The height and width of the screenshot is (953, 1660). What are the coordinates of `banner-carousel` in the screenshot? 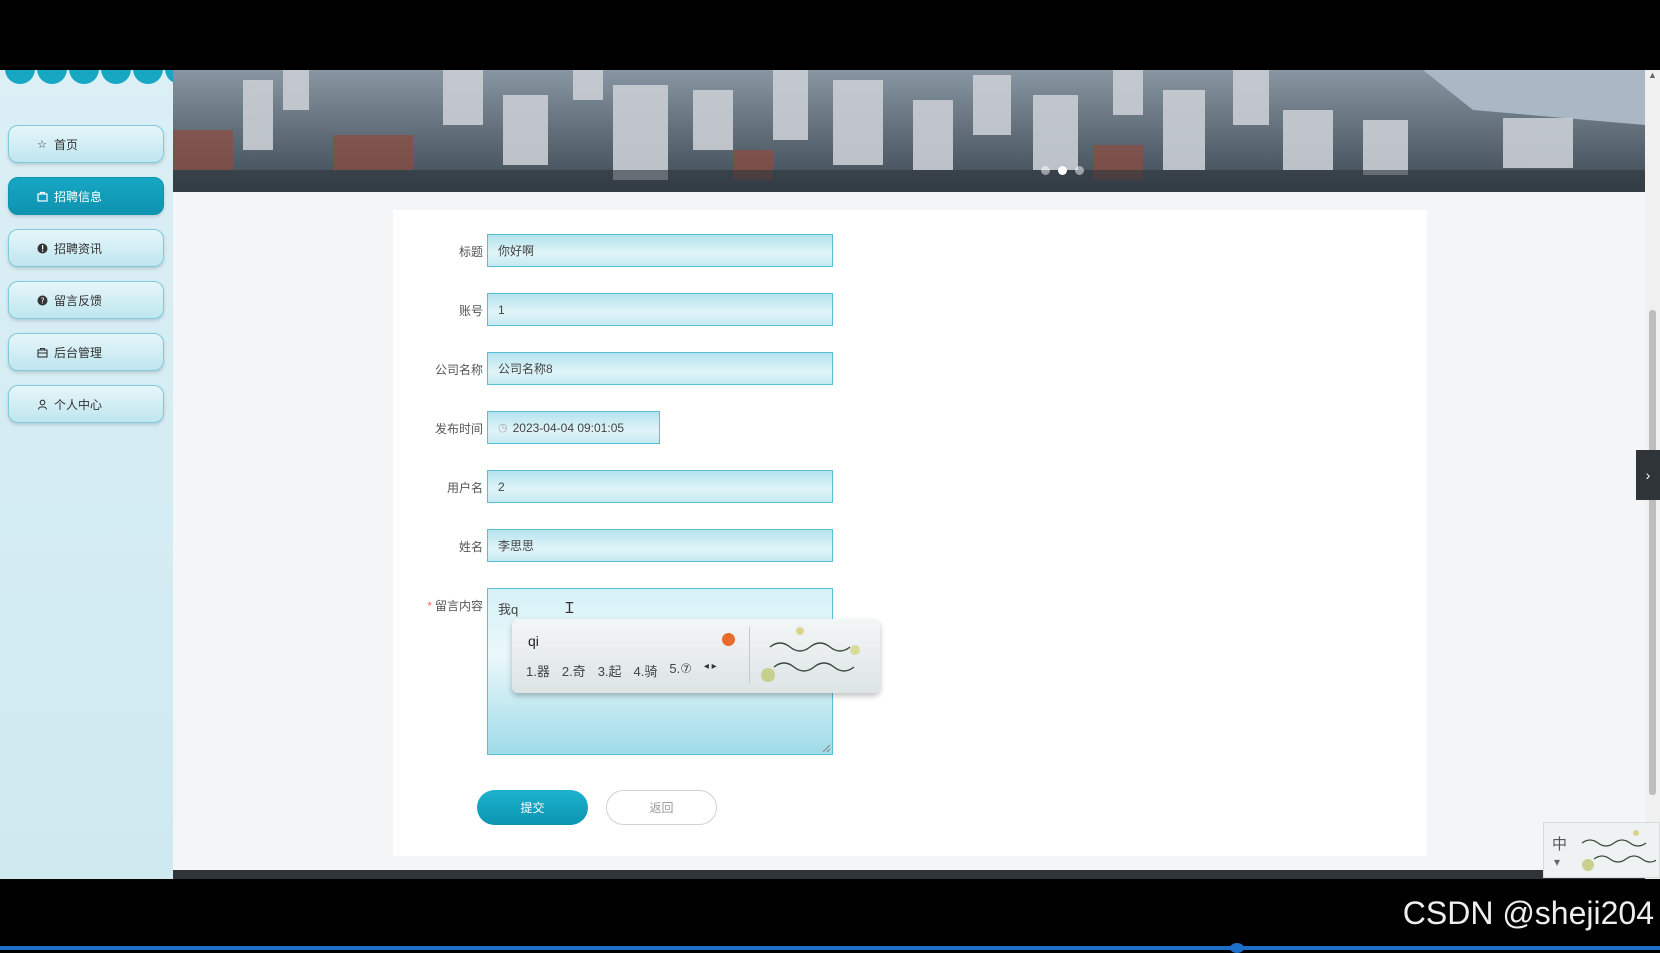 It's located at (909, 131).